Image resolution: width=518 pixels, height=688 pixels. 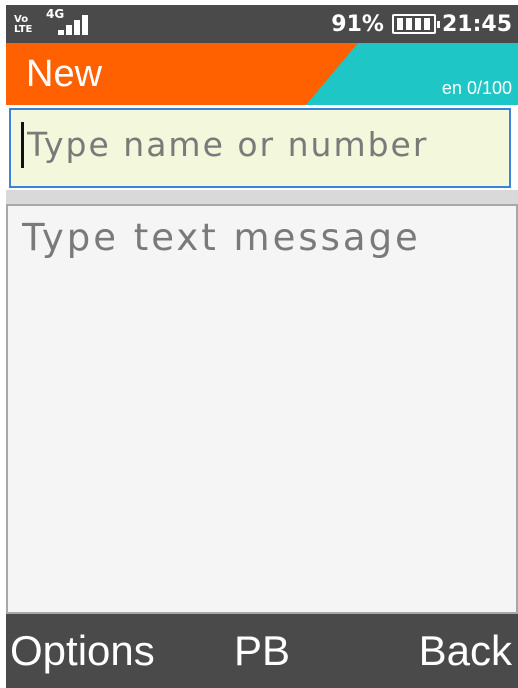 I want to click on back-softkey: Back, so click(x=465, y=651).